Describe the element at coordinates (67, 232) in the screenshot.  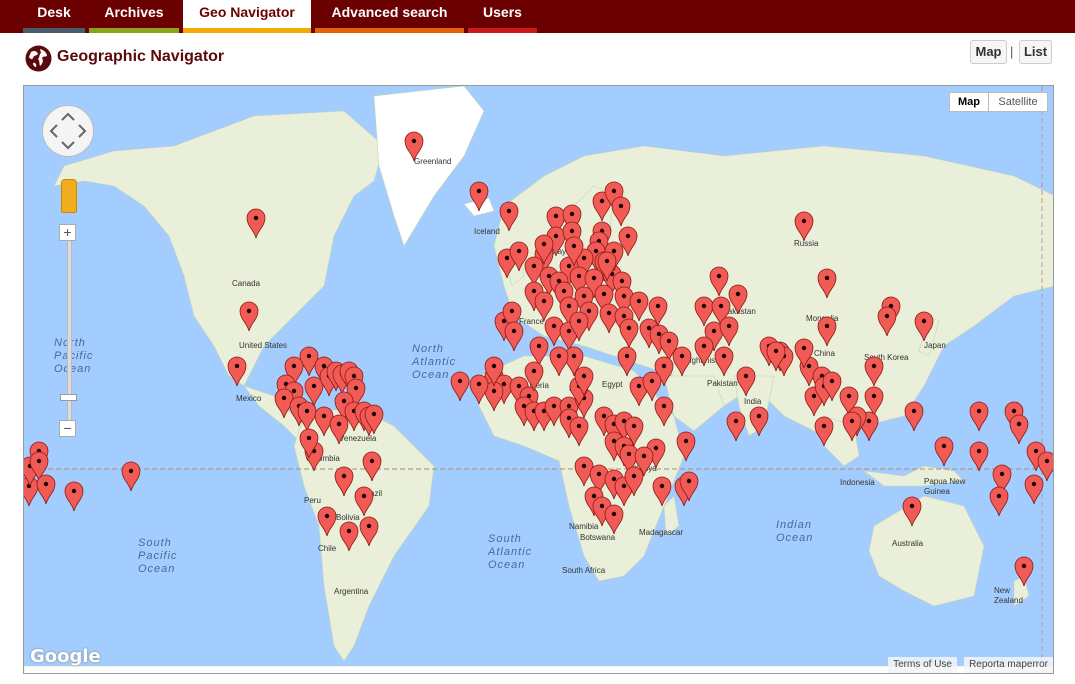
I see `zoom-in-button: +` at that location.